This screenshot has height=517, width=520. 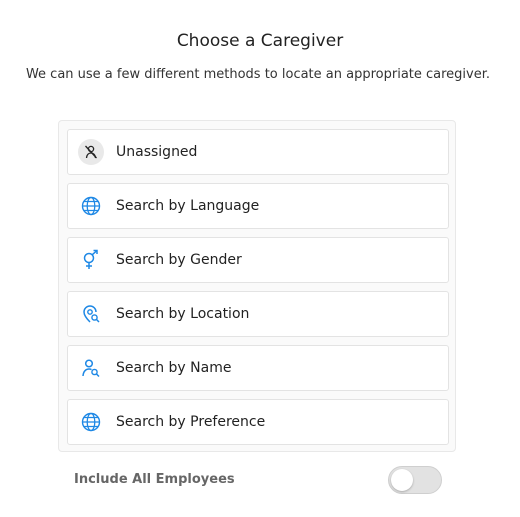 What do you see at coordinates (258, 152) in the screenshot?
I see `option-unassigned: Unassigned` at bounding box center [258, 152].